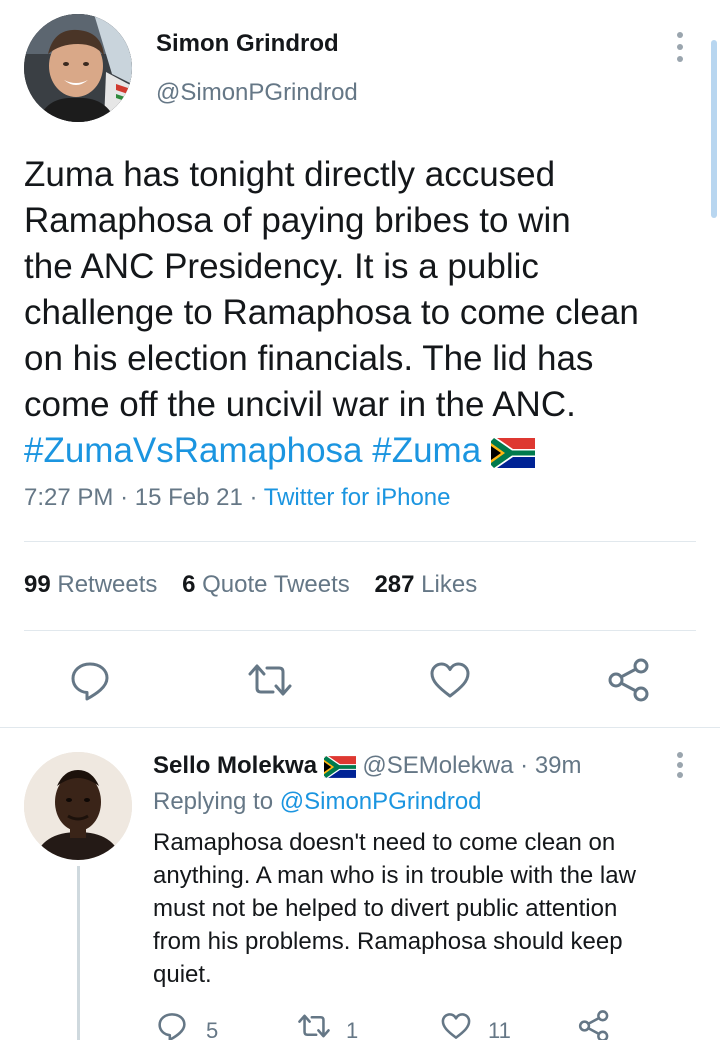 The width and height of the screenshot is (720, 1040). Describe the element at coordinates (196, 1025) in the screenshot. I see `reply-reply-button: 5` at that location.